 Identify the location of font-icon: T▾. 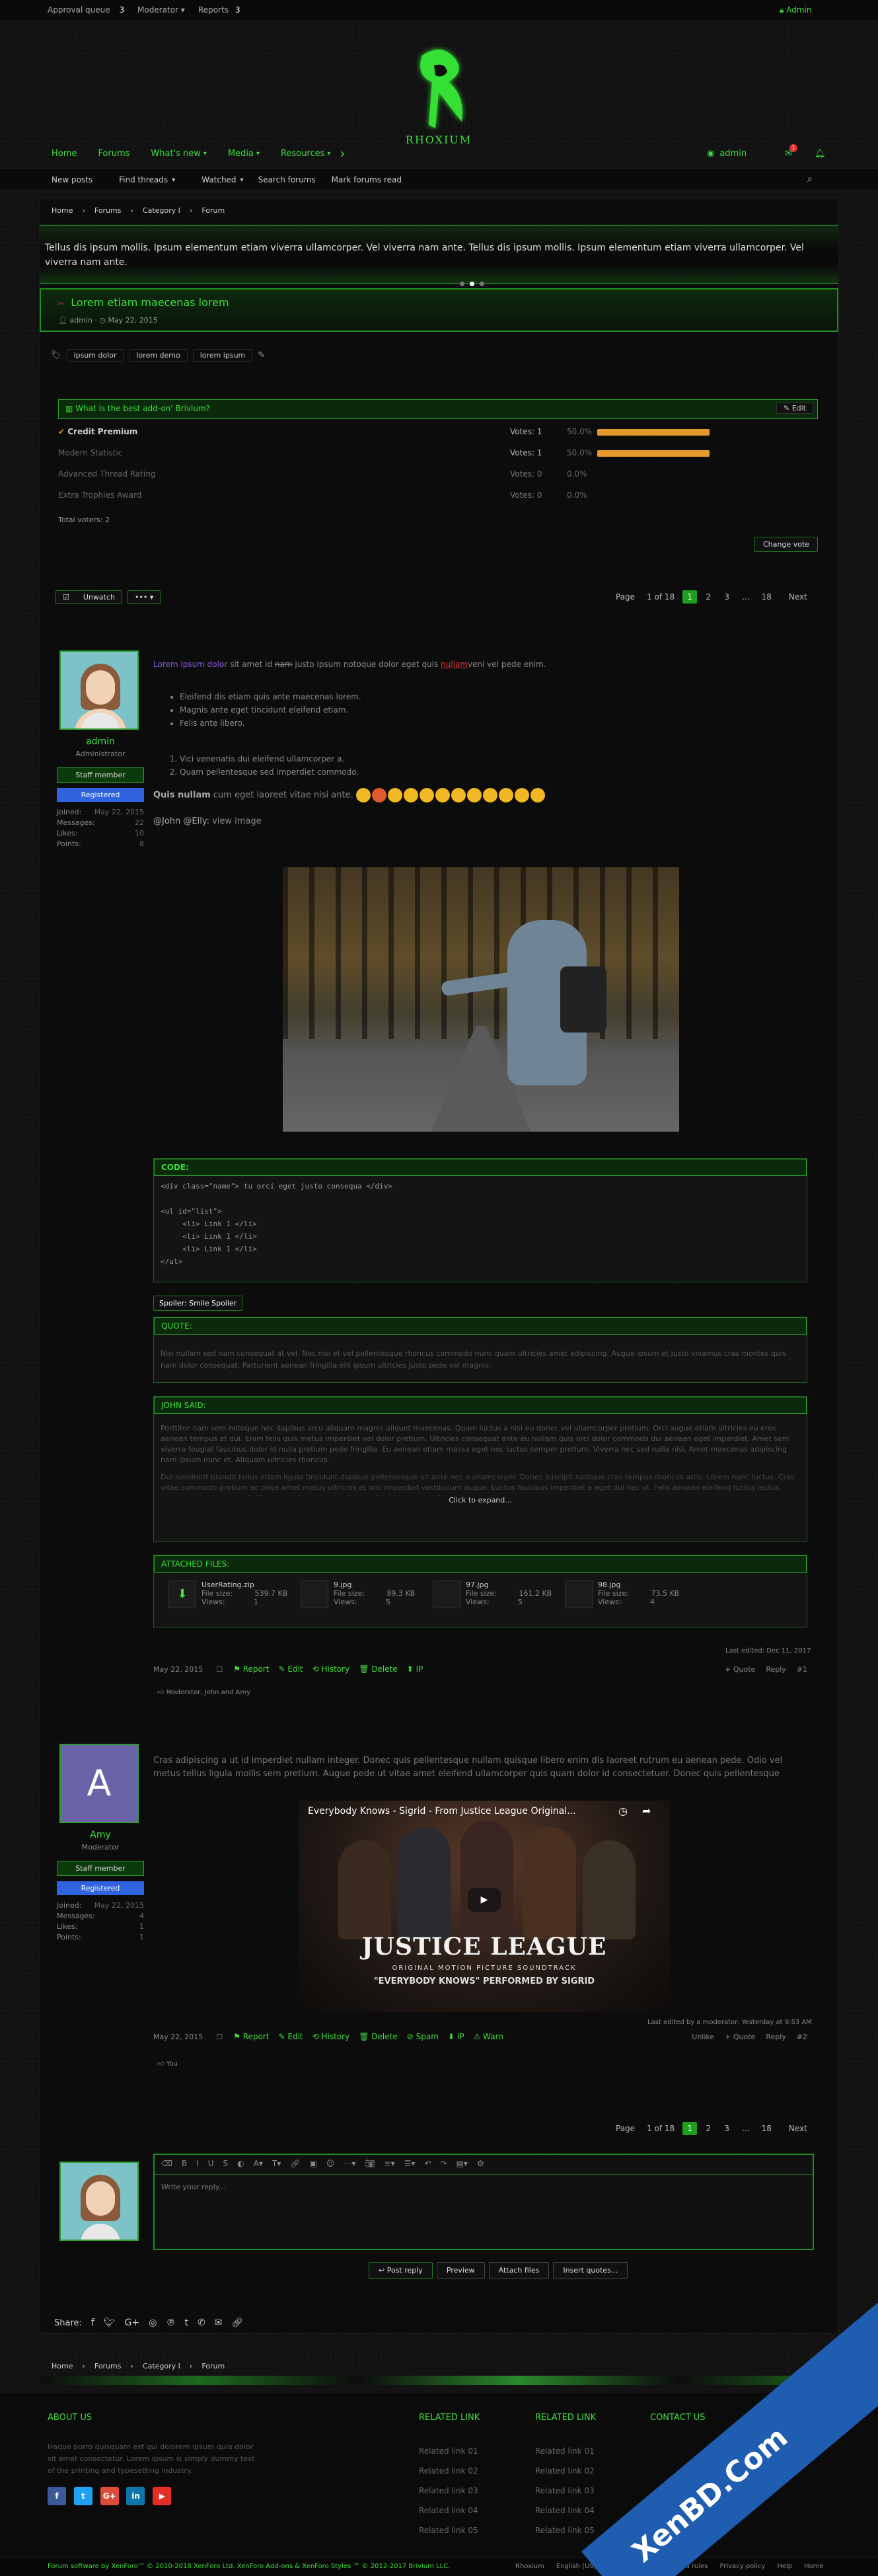
(276, 2163).